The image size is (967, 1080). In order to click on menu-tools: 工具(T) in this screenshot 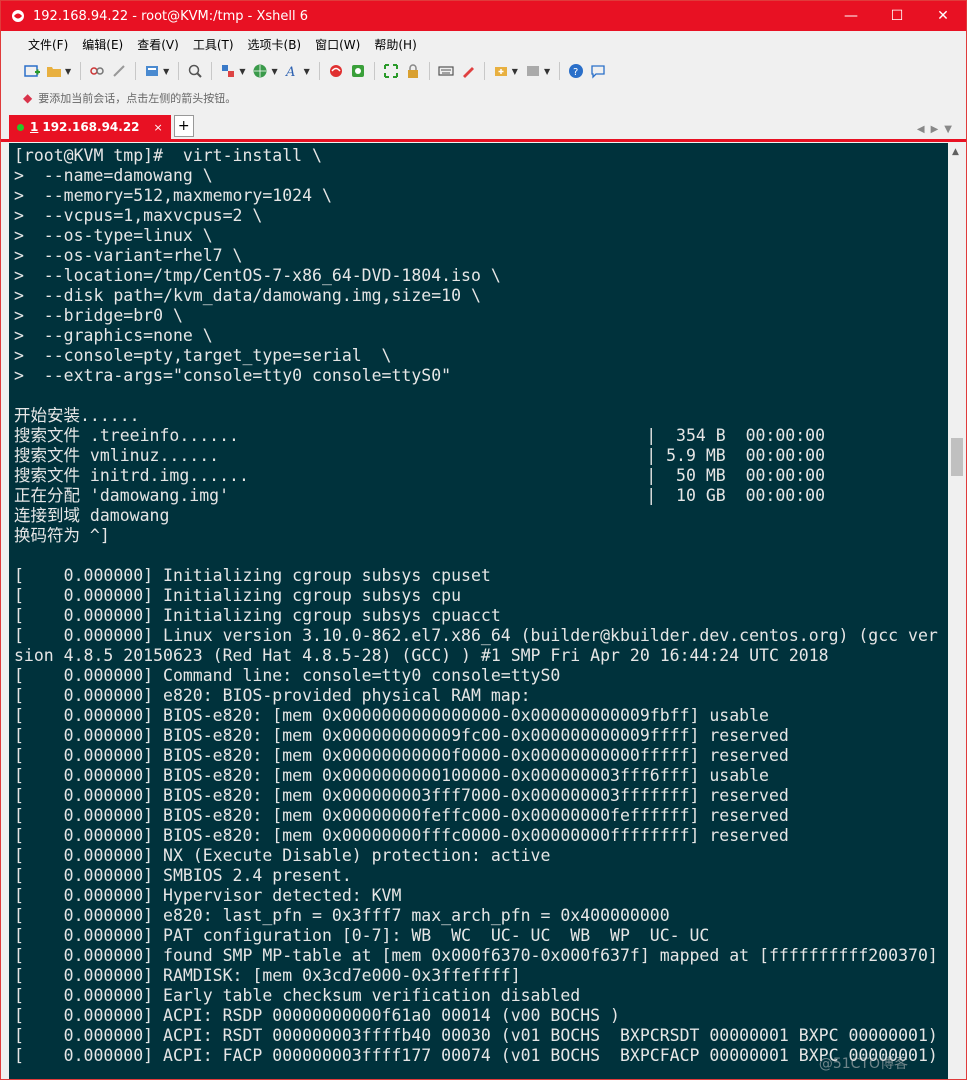, I will do `click(213, 44)`.